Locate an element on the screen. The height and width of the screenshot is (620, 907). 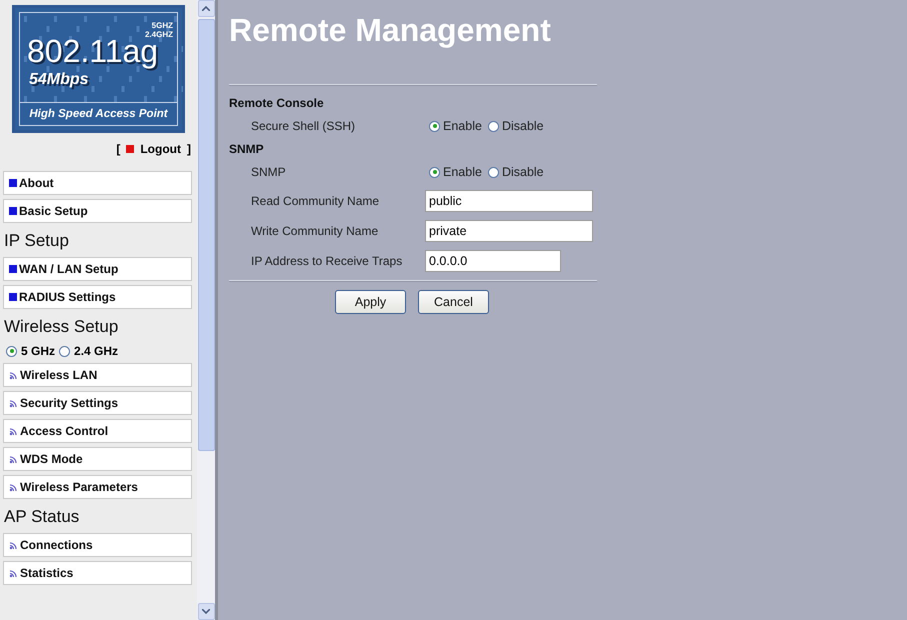
menu-item: Basic Setup is located at coordinates (97, 211).